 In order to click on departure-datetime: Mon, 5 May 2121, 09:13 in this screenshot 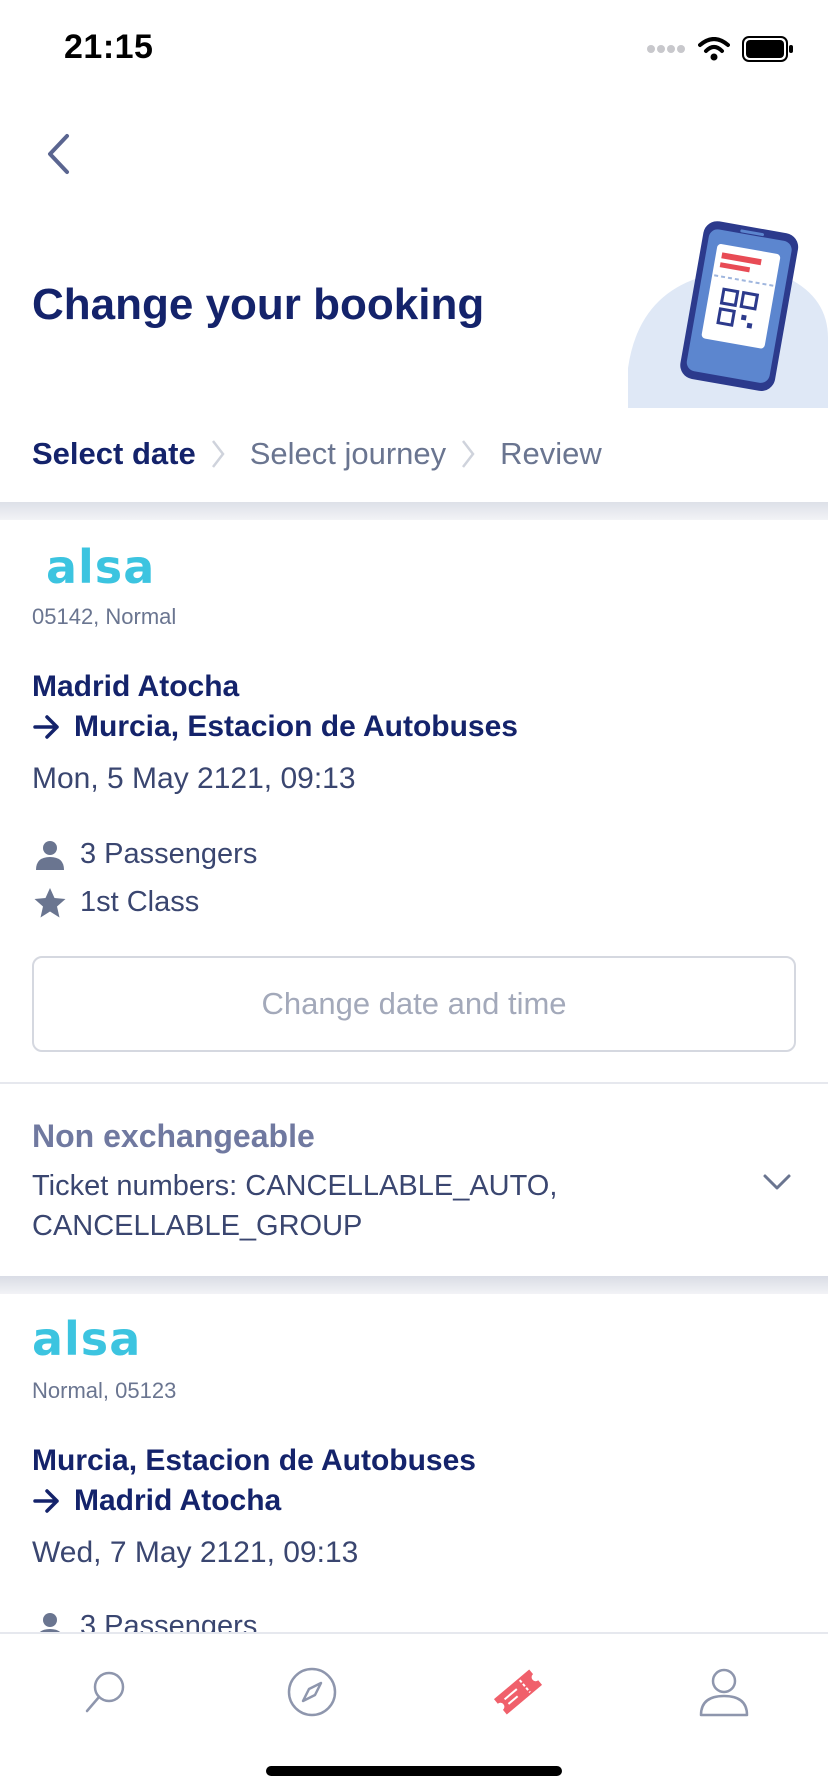, I will do `click(194, 778)`.